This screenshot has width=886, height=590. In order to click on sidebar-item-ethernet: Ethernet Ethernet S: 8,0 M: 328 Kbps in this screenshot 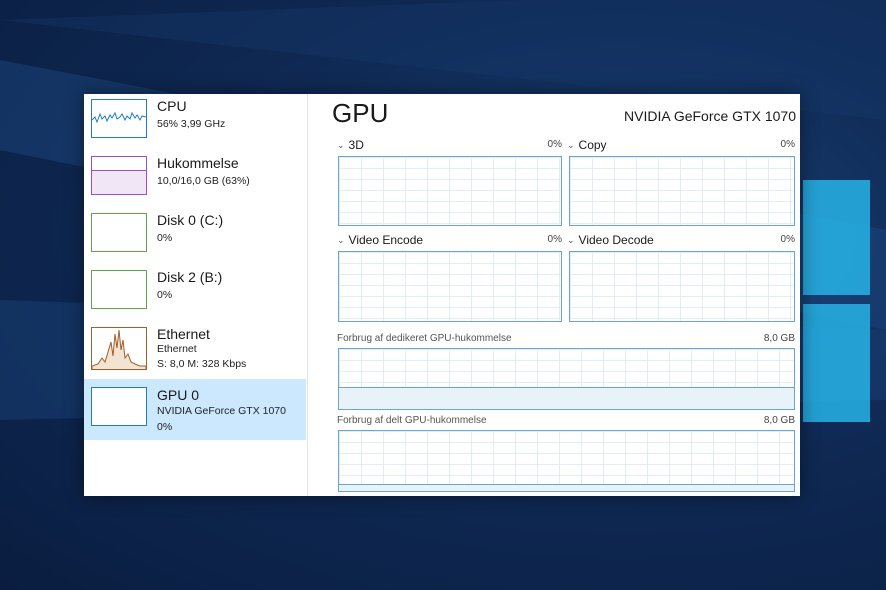, I will do `click(195, 352)`.